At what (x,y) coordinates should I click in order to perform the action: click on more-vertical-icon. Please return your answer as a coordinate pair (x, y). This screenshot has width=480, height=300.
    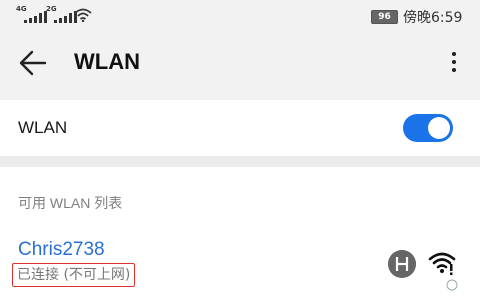
    Looking at the image, I should click on (454, 63).